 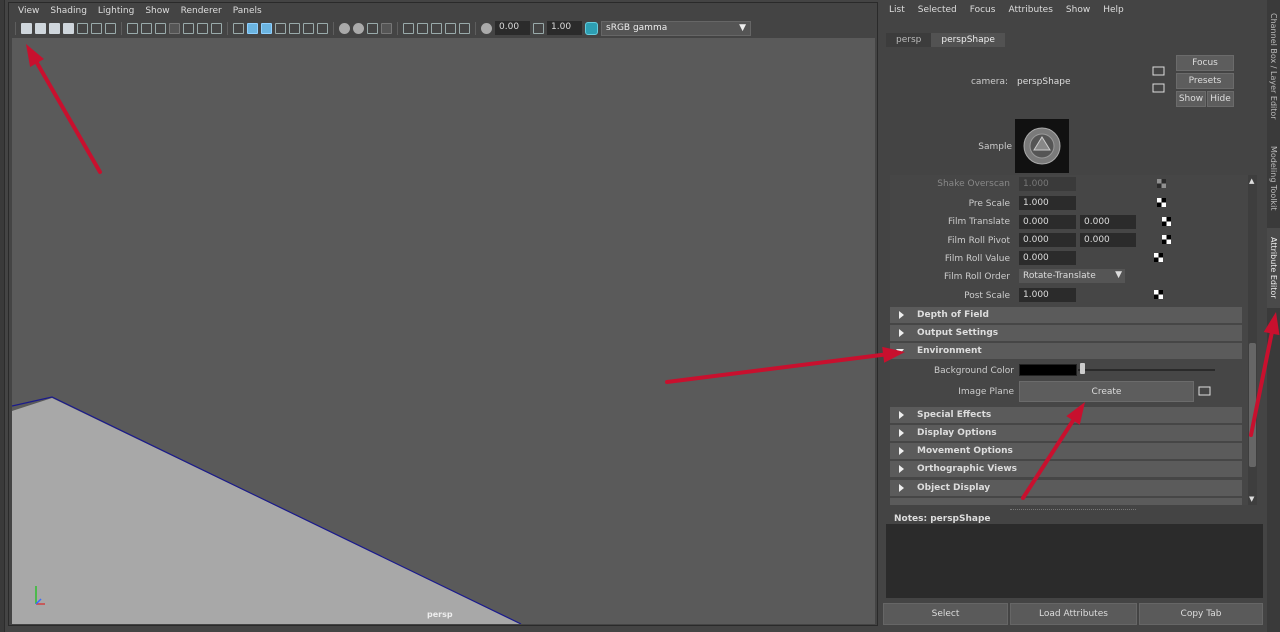 I want to click on section-object-display: Object Display, so click(x=1066, y=488).